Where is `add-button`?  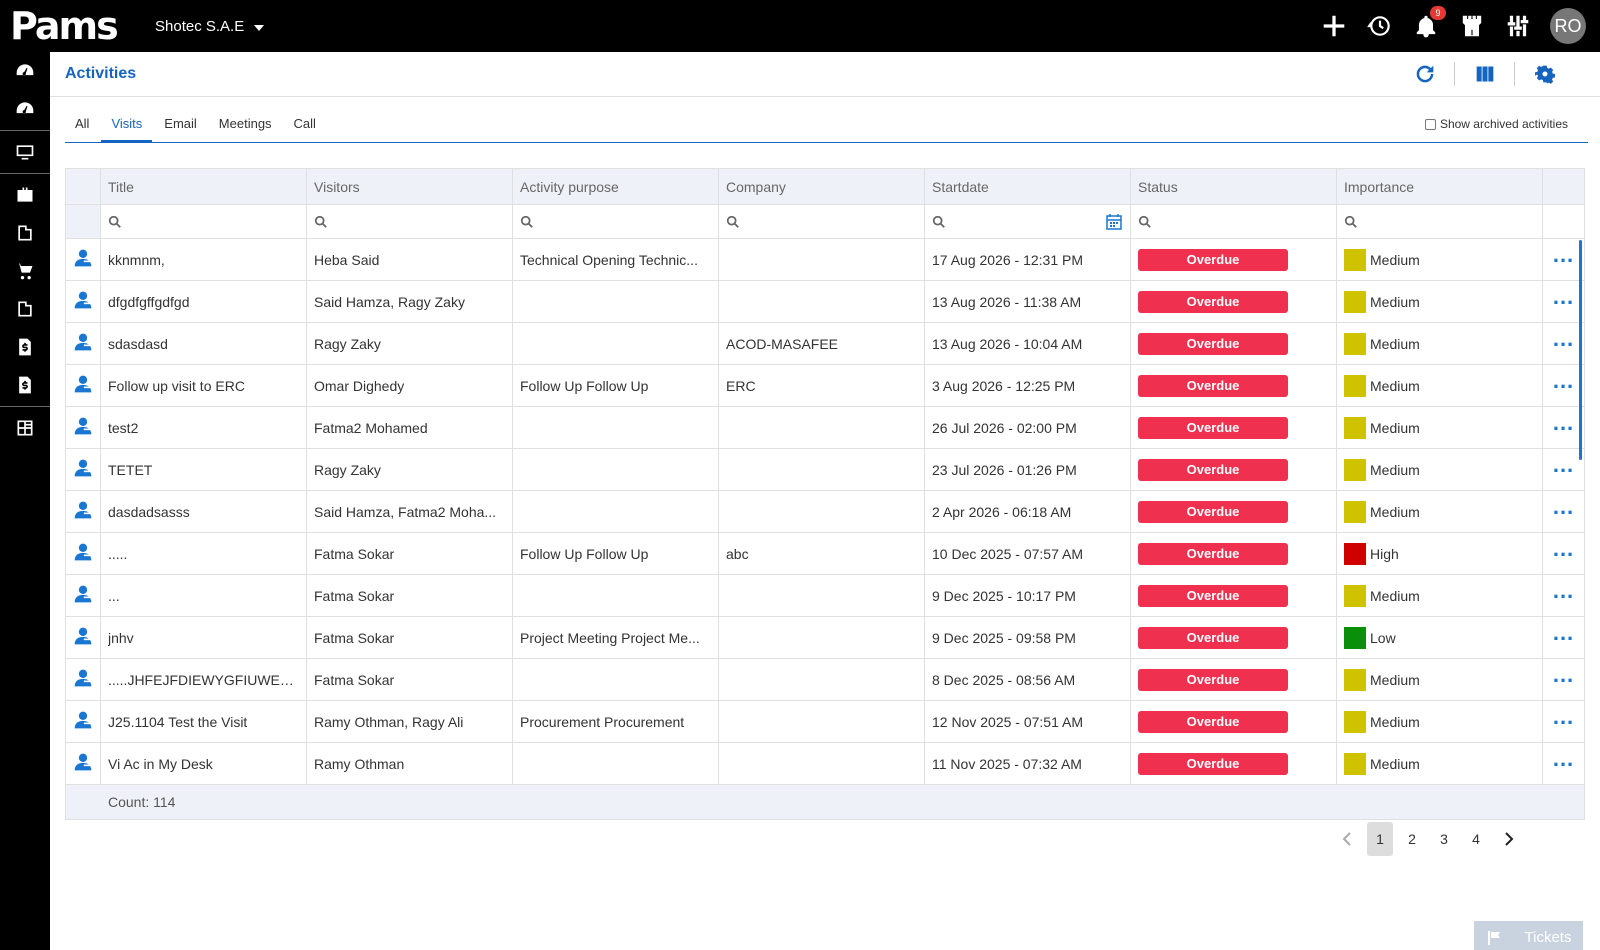 add-button is located at coordinates (1334, 26).